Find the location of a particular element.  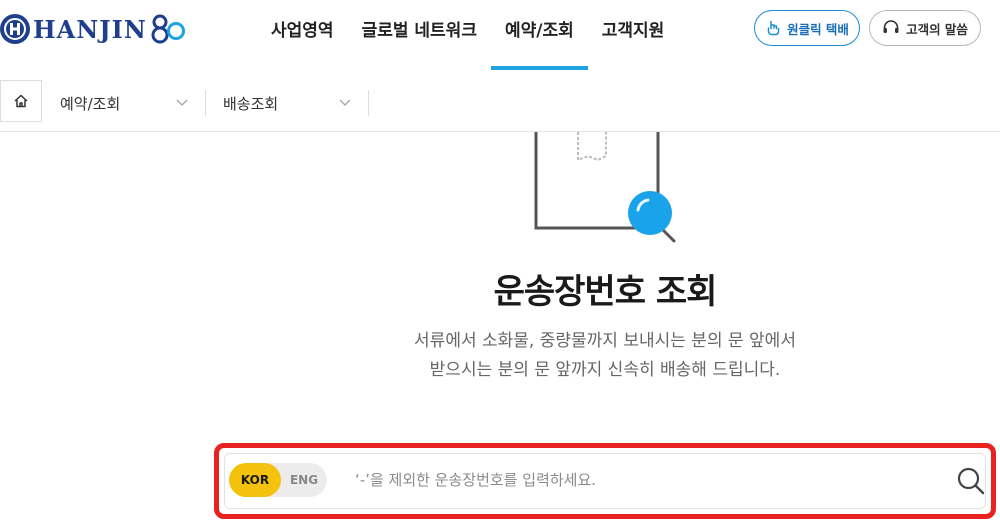

nav-customer-support: 고객지원 is located at coordinates (633, 36).